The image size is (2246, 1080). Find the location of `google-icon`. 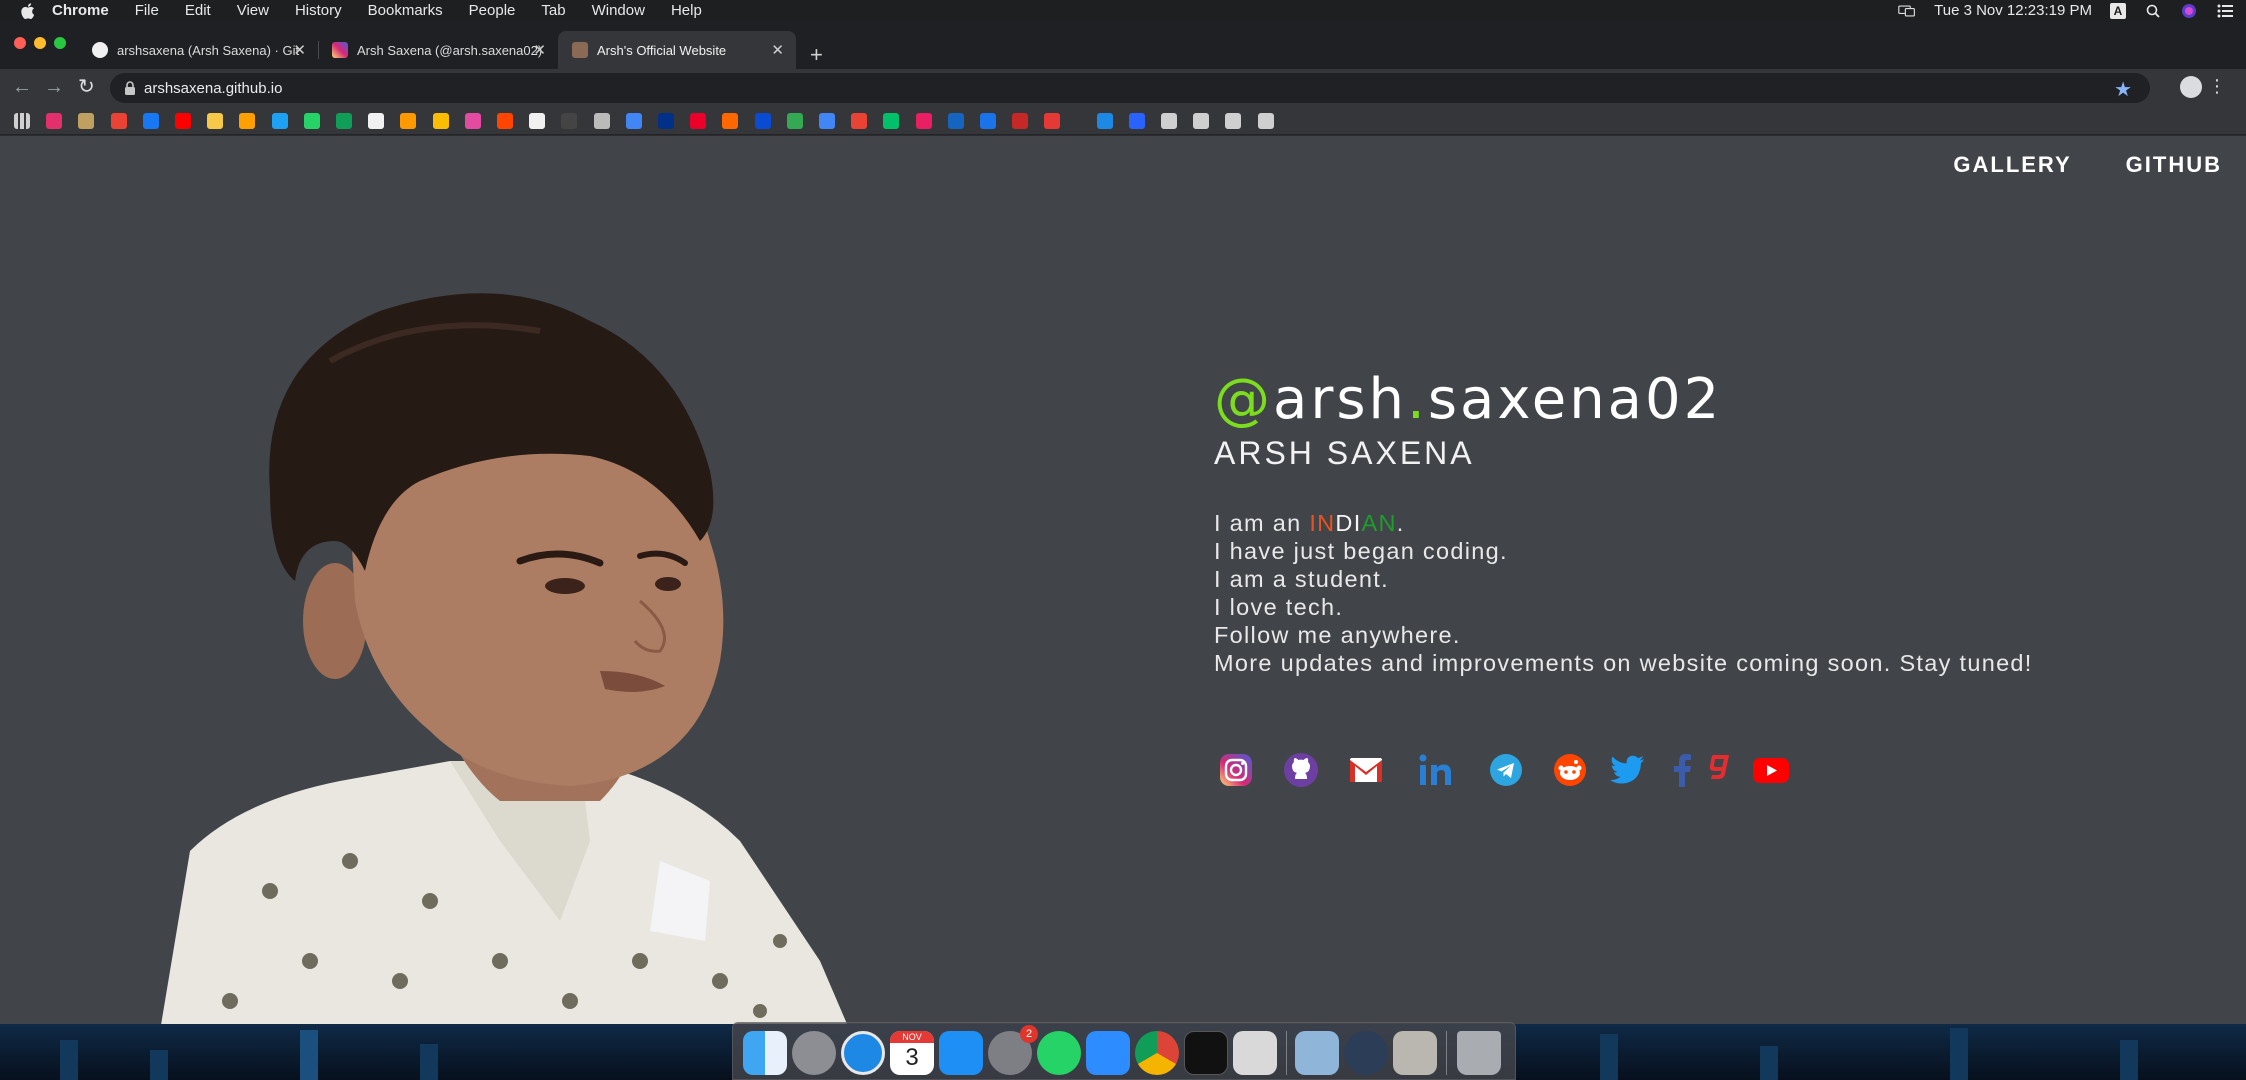

google-icon is located at coordinates (633, 121).